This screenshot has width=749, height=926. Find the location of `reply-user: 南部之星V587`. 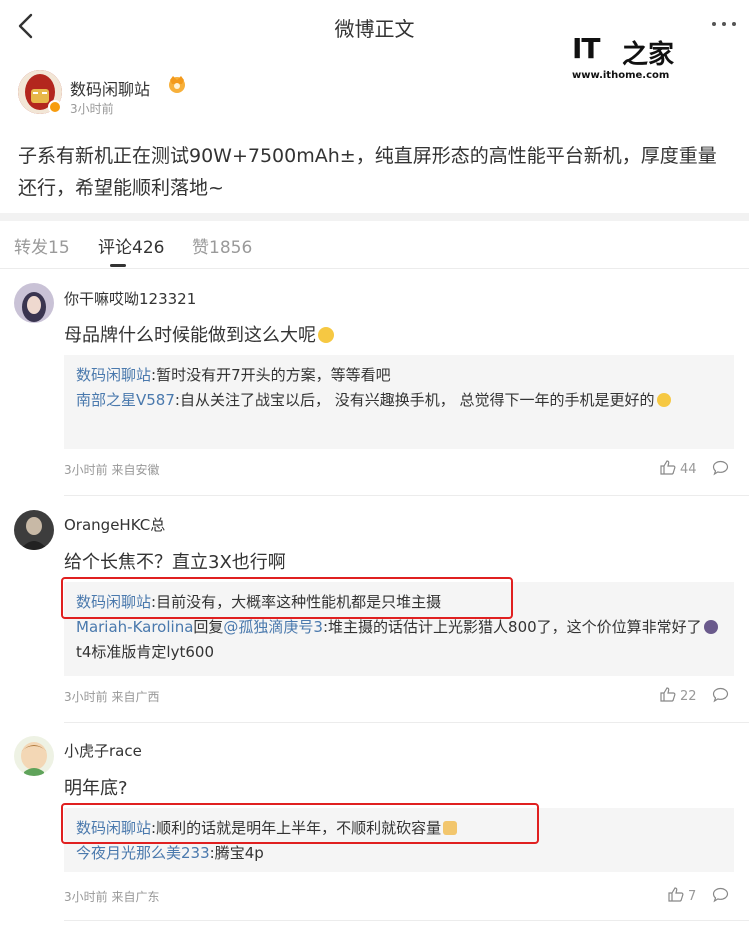

reply-user: 南部之星V587 is located at coordinates (125, 400).